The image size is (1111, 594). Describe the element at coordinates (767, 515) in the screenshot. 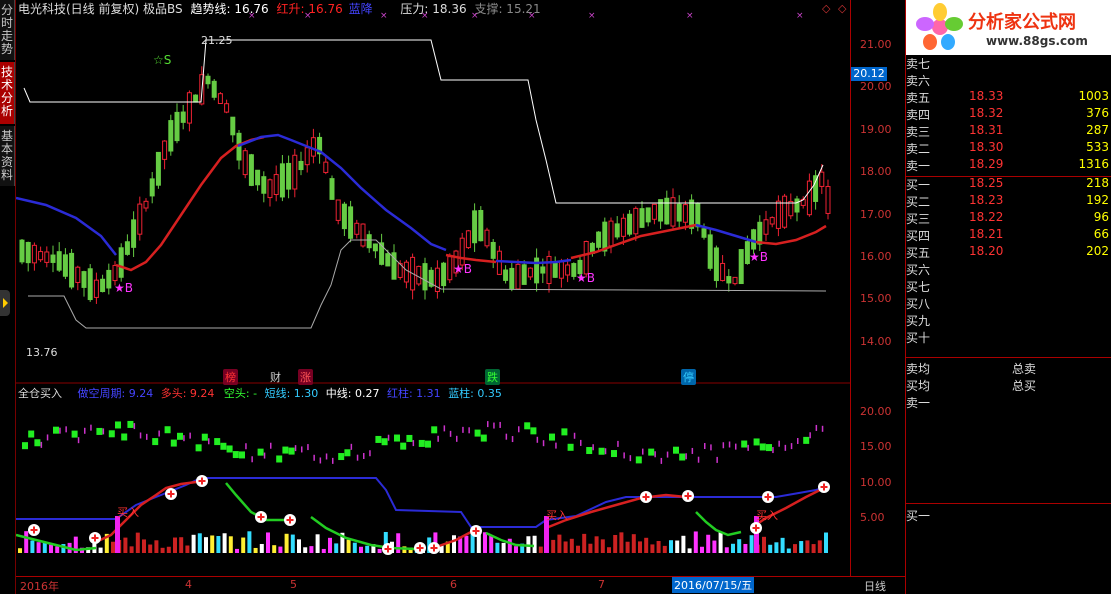

I see `buy-label-3: 买入` at that location.